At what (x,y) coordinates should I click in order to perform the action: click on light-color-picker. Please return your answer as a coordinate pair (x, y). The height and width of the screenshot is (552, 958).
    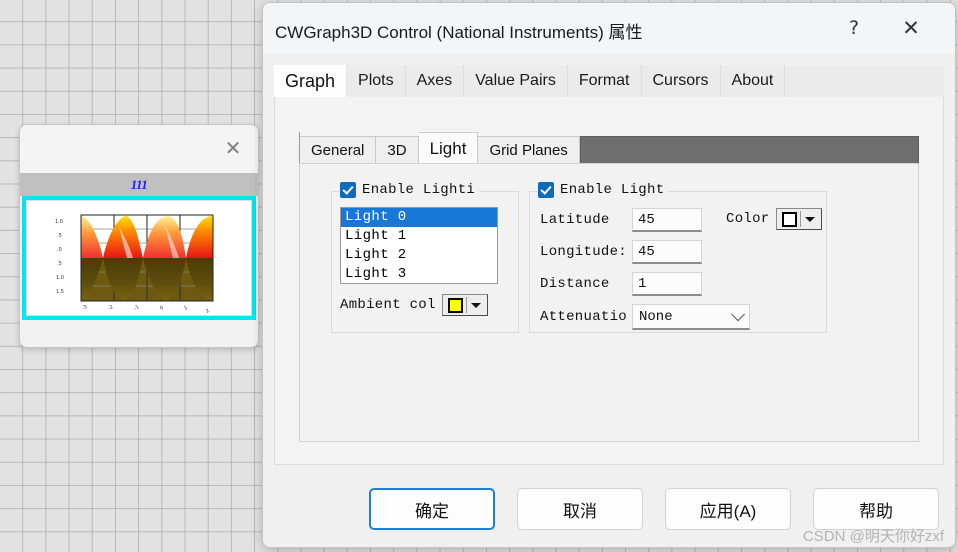
    Looking at the image, I should click on (798, 219).